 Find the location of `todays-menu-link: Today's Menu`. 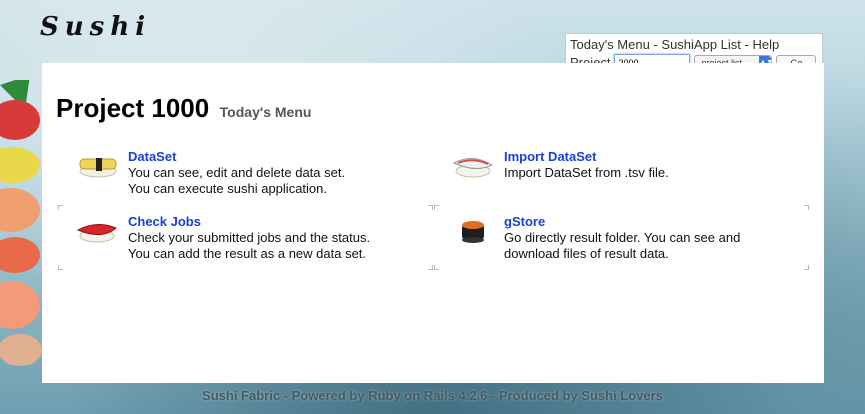

todays-menu-link: Today's Menu is located at coordinates (610, 44).